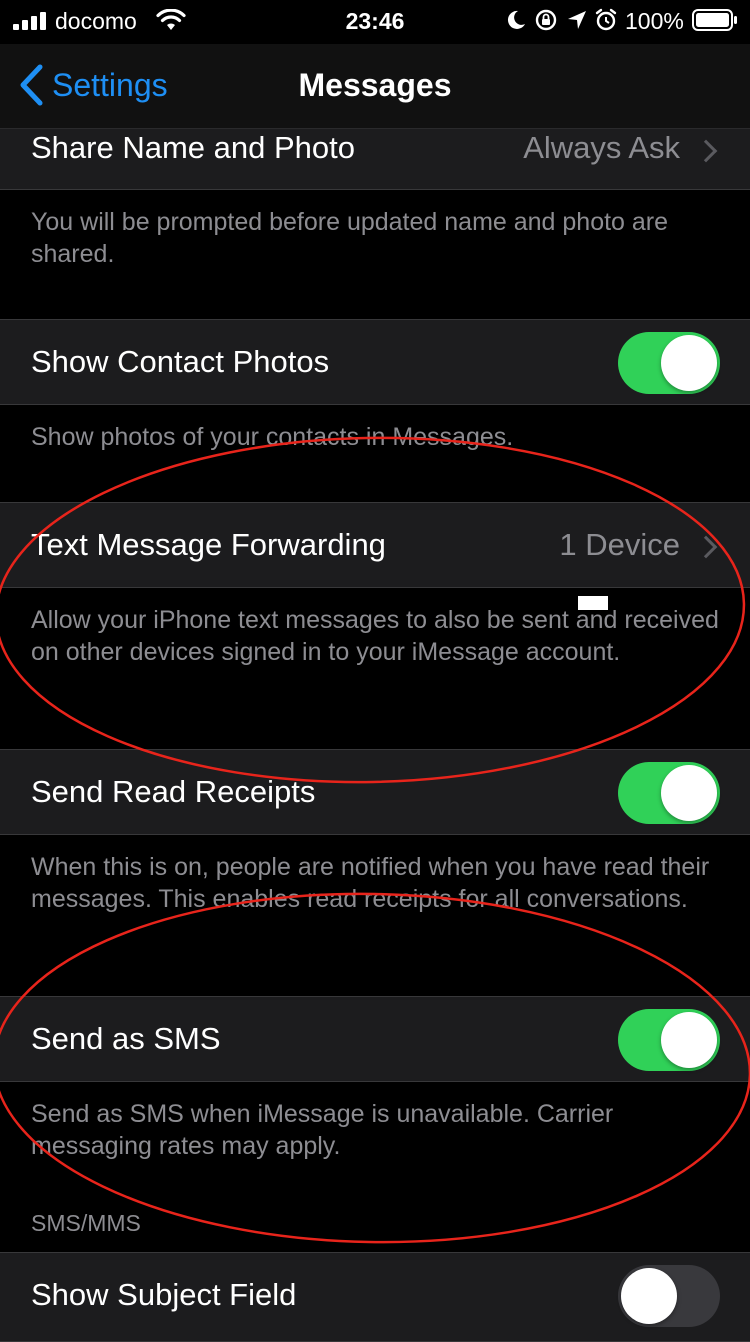 This screenshot has width=750, height=1342. What do you see at coordinates (375, 22) in the screenshot?
I see `status-bar: docomo 23:46 100%` at bounding box center [375, 22].